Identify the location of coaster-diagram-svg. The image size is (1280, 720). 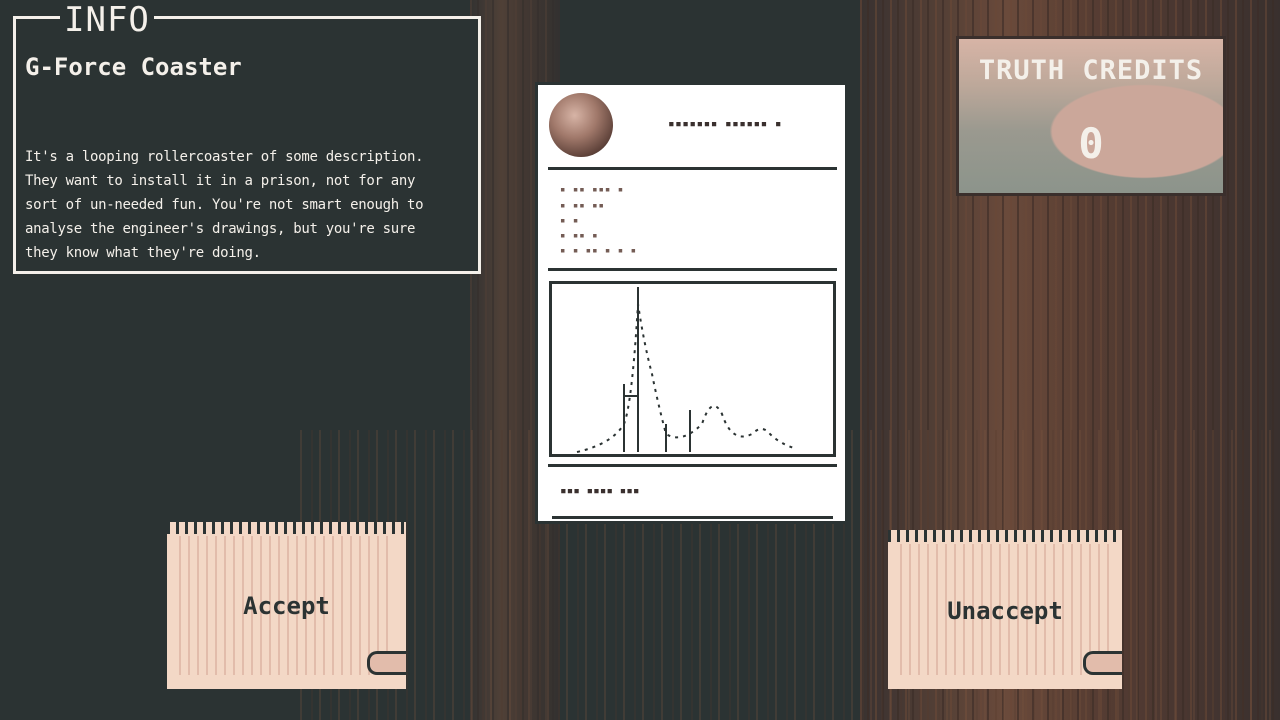
(687, 370).